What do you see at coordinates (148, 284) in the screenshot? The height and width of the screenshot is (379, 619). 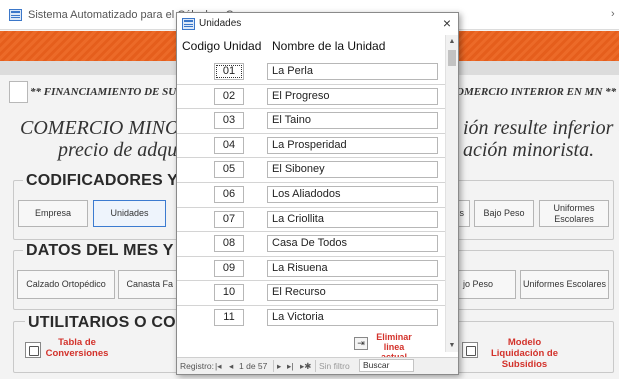 I see `canasta-familiar-button: Canasta Fa` at bounding box center [148, 284].